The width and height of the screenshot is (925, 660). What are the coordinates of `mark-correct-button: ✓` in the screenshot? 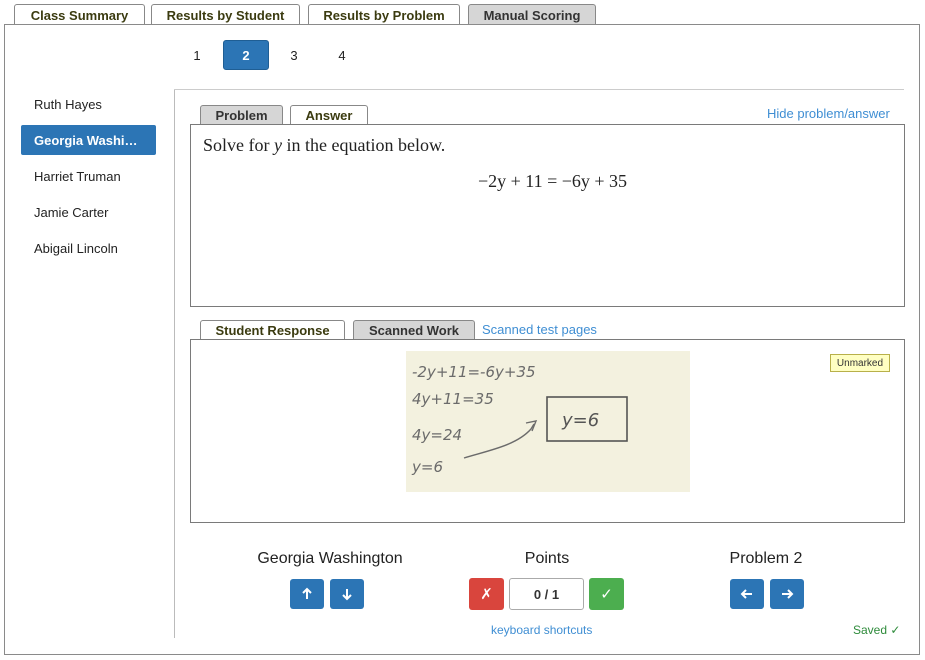 It's located at (606, 594).